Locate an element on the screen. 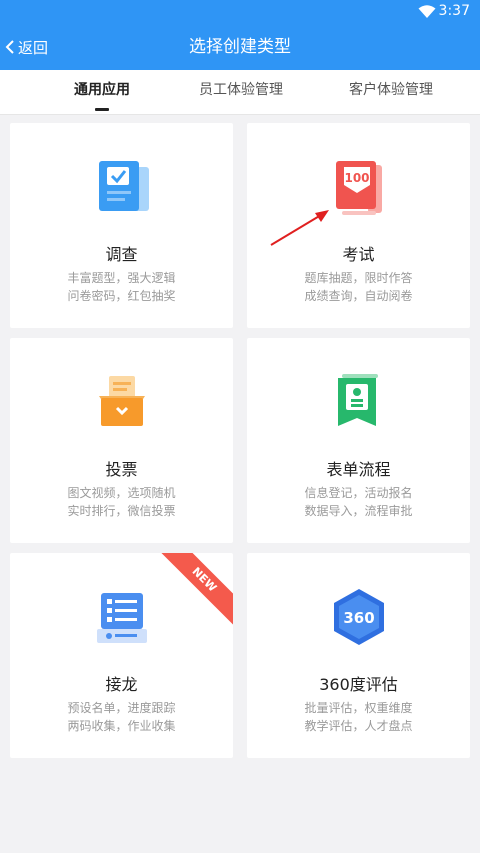  tab-label: 员工体验管理 is located at coordinates (241, 90).